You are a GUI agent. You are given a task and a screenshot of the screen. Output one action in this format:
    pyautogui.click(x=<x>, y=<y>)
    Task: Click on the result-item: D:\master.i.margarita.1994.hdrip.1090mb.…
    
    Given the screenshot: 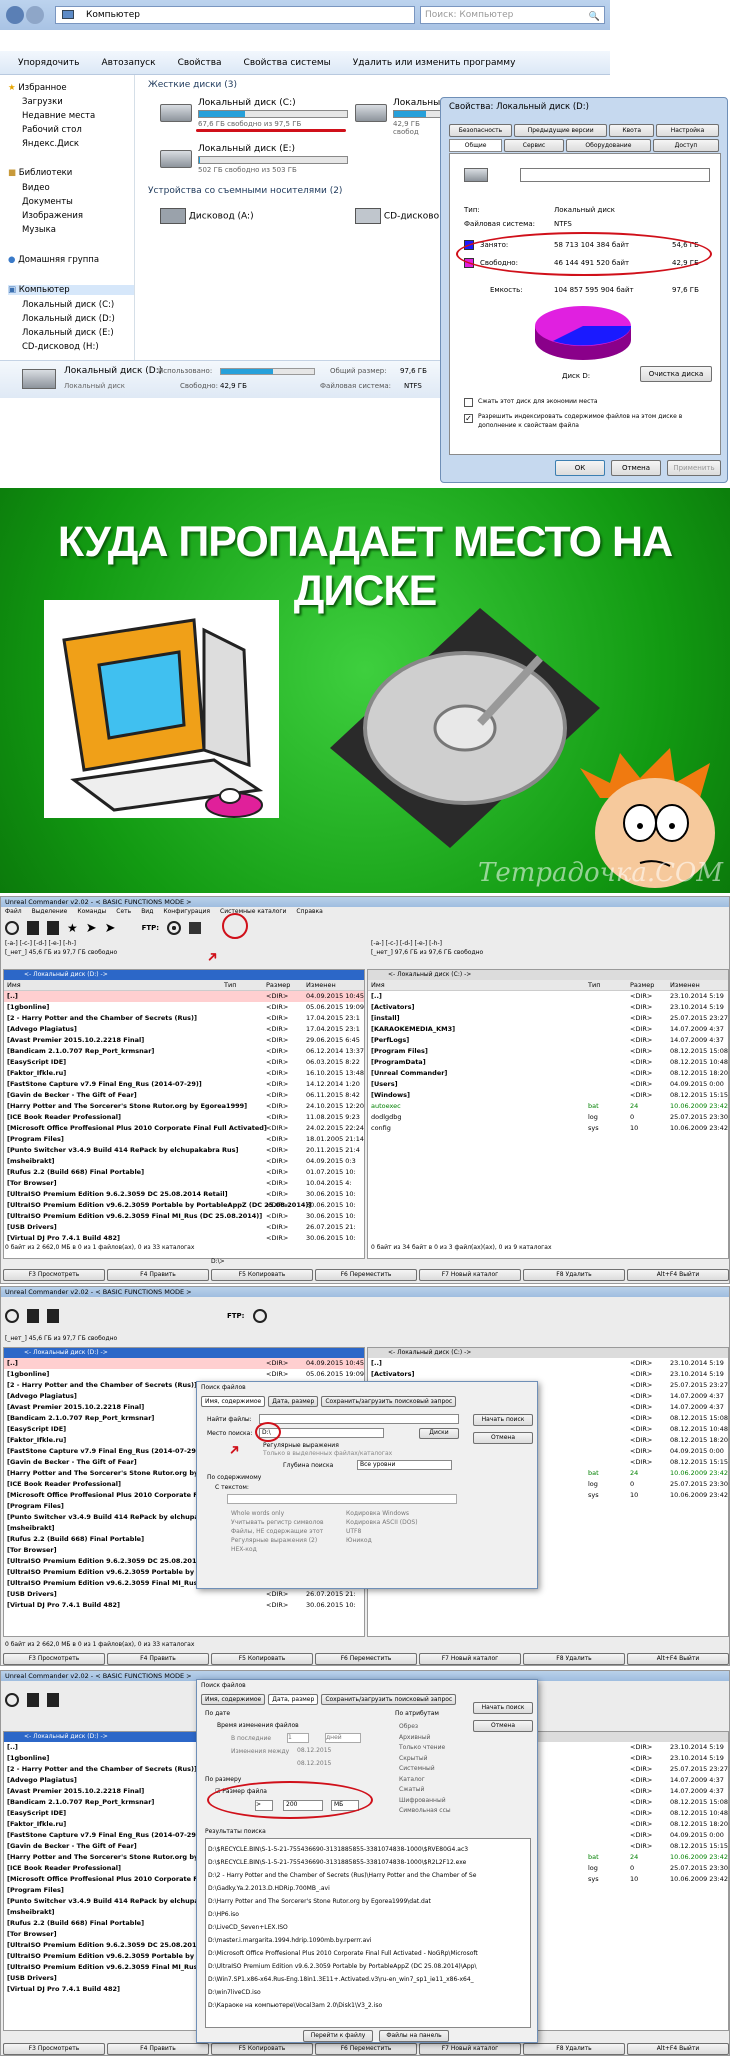 What is the action you would take?
    pyautogui.click(x=368, y=1940)
    